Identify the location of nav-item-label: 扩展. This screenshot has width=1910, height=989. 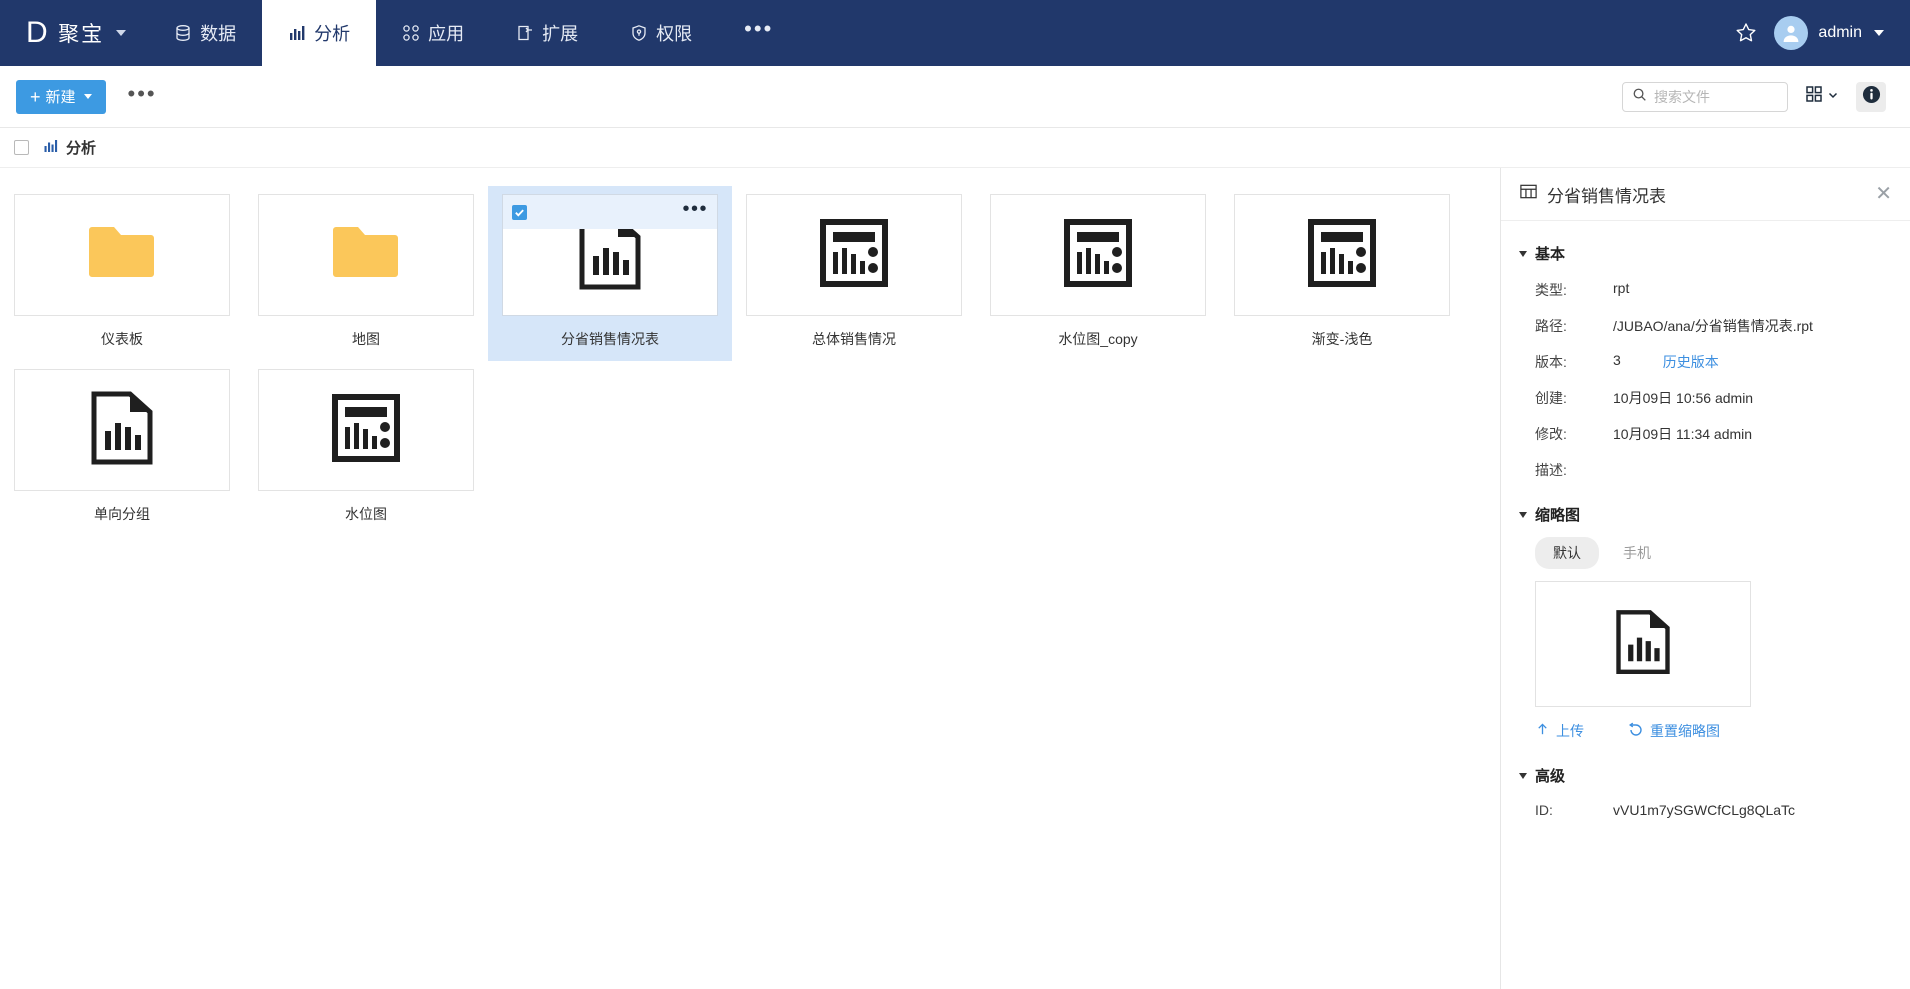
(560, 34).